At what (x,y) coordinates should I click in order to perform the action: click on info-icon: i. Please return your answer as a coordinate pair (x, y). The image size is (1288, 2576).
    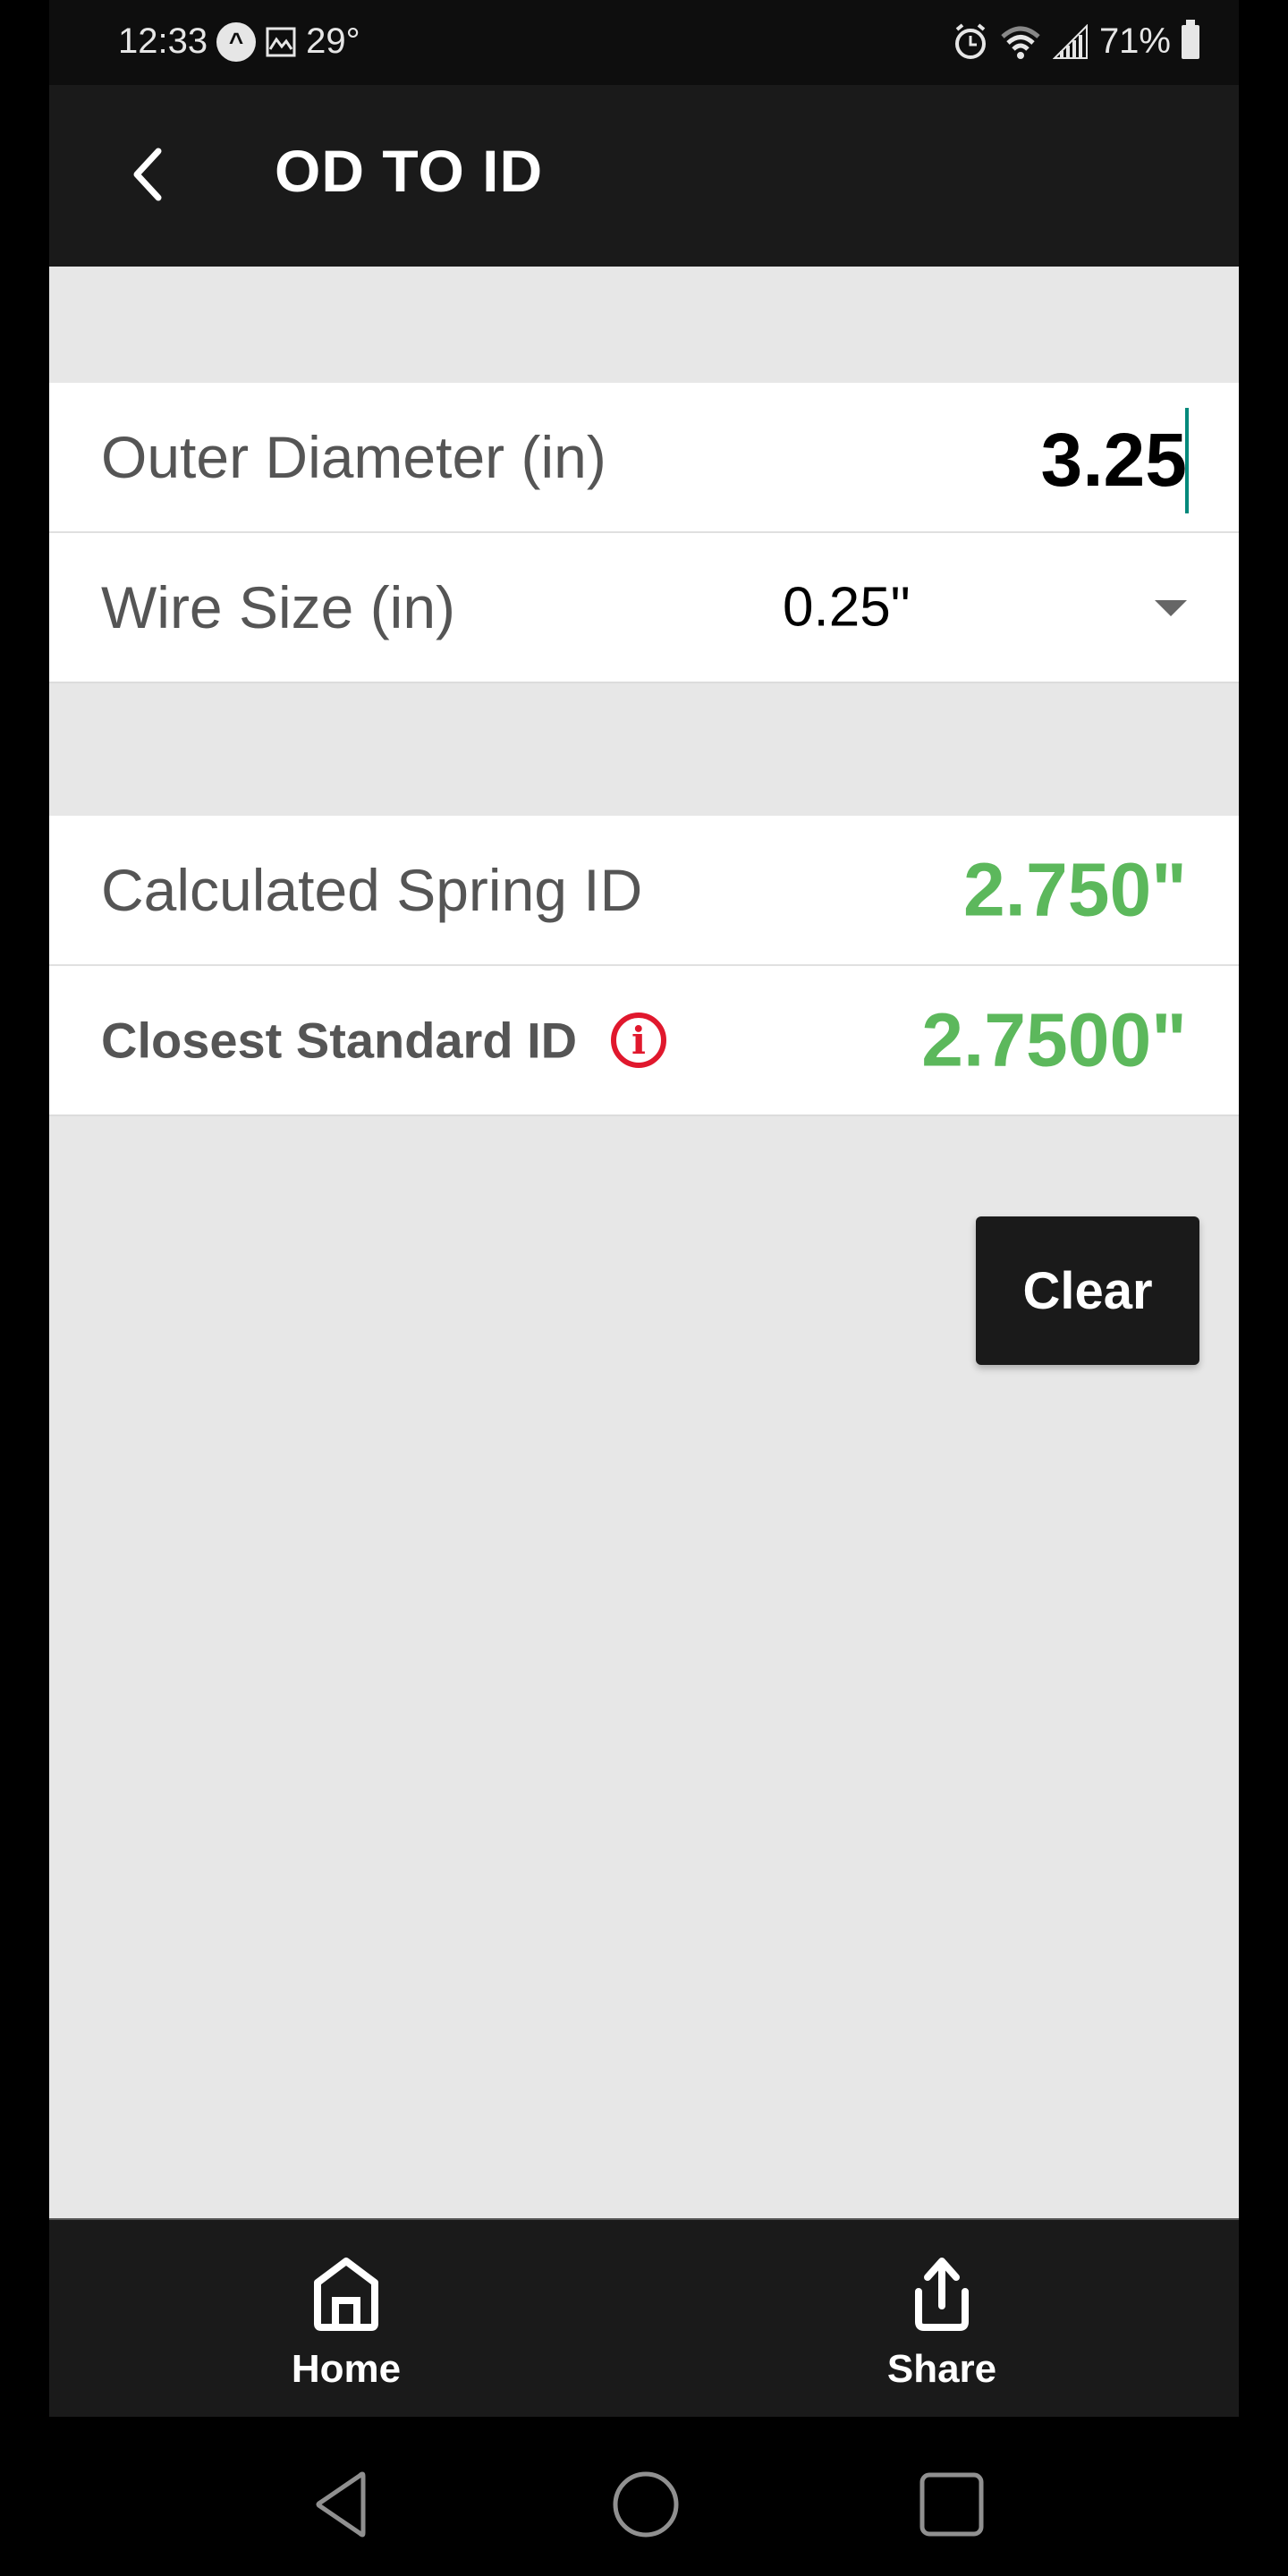
    Looking at the image, I should click on (638, 1040).